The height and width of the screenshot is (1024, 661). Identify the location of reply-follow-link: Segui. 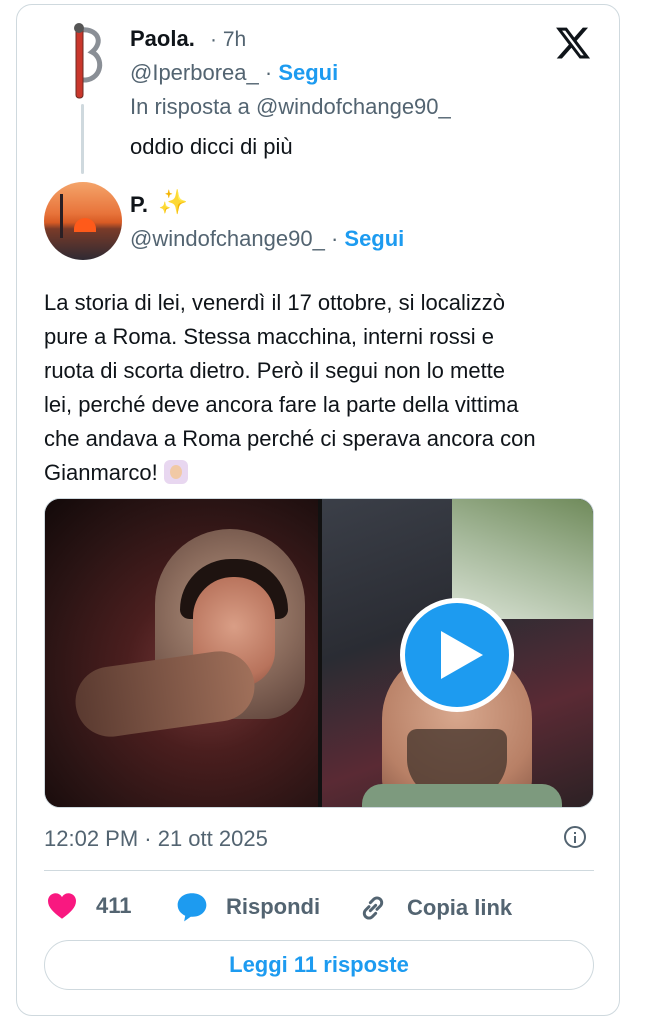
(308, 72).